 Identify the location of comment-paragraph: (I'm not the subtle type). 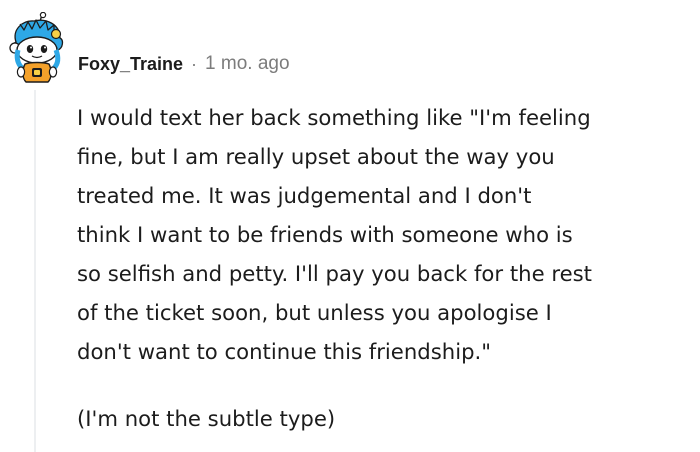
(386, 418).